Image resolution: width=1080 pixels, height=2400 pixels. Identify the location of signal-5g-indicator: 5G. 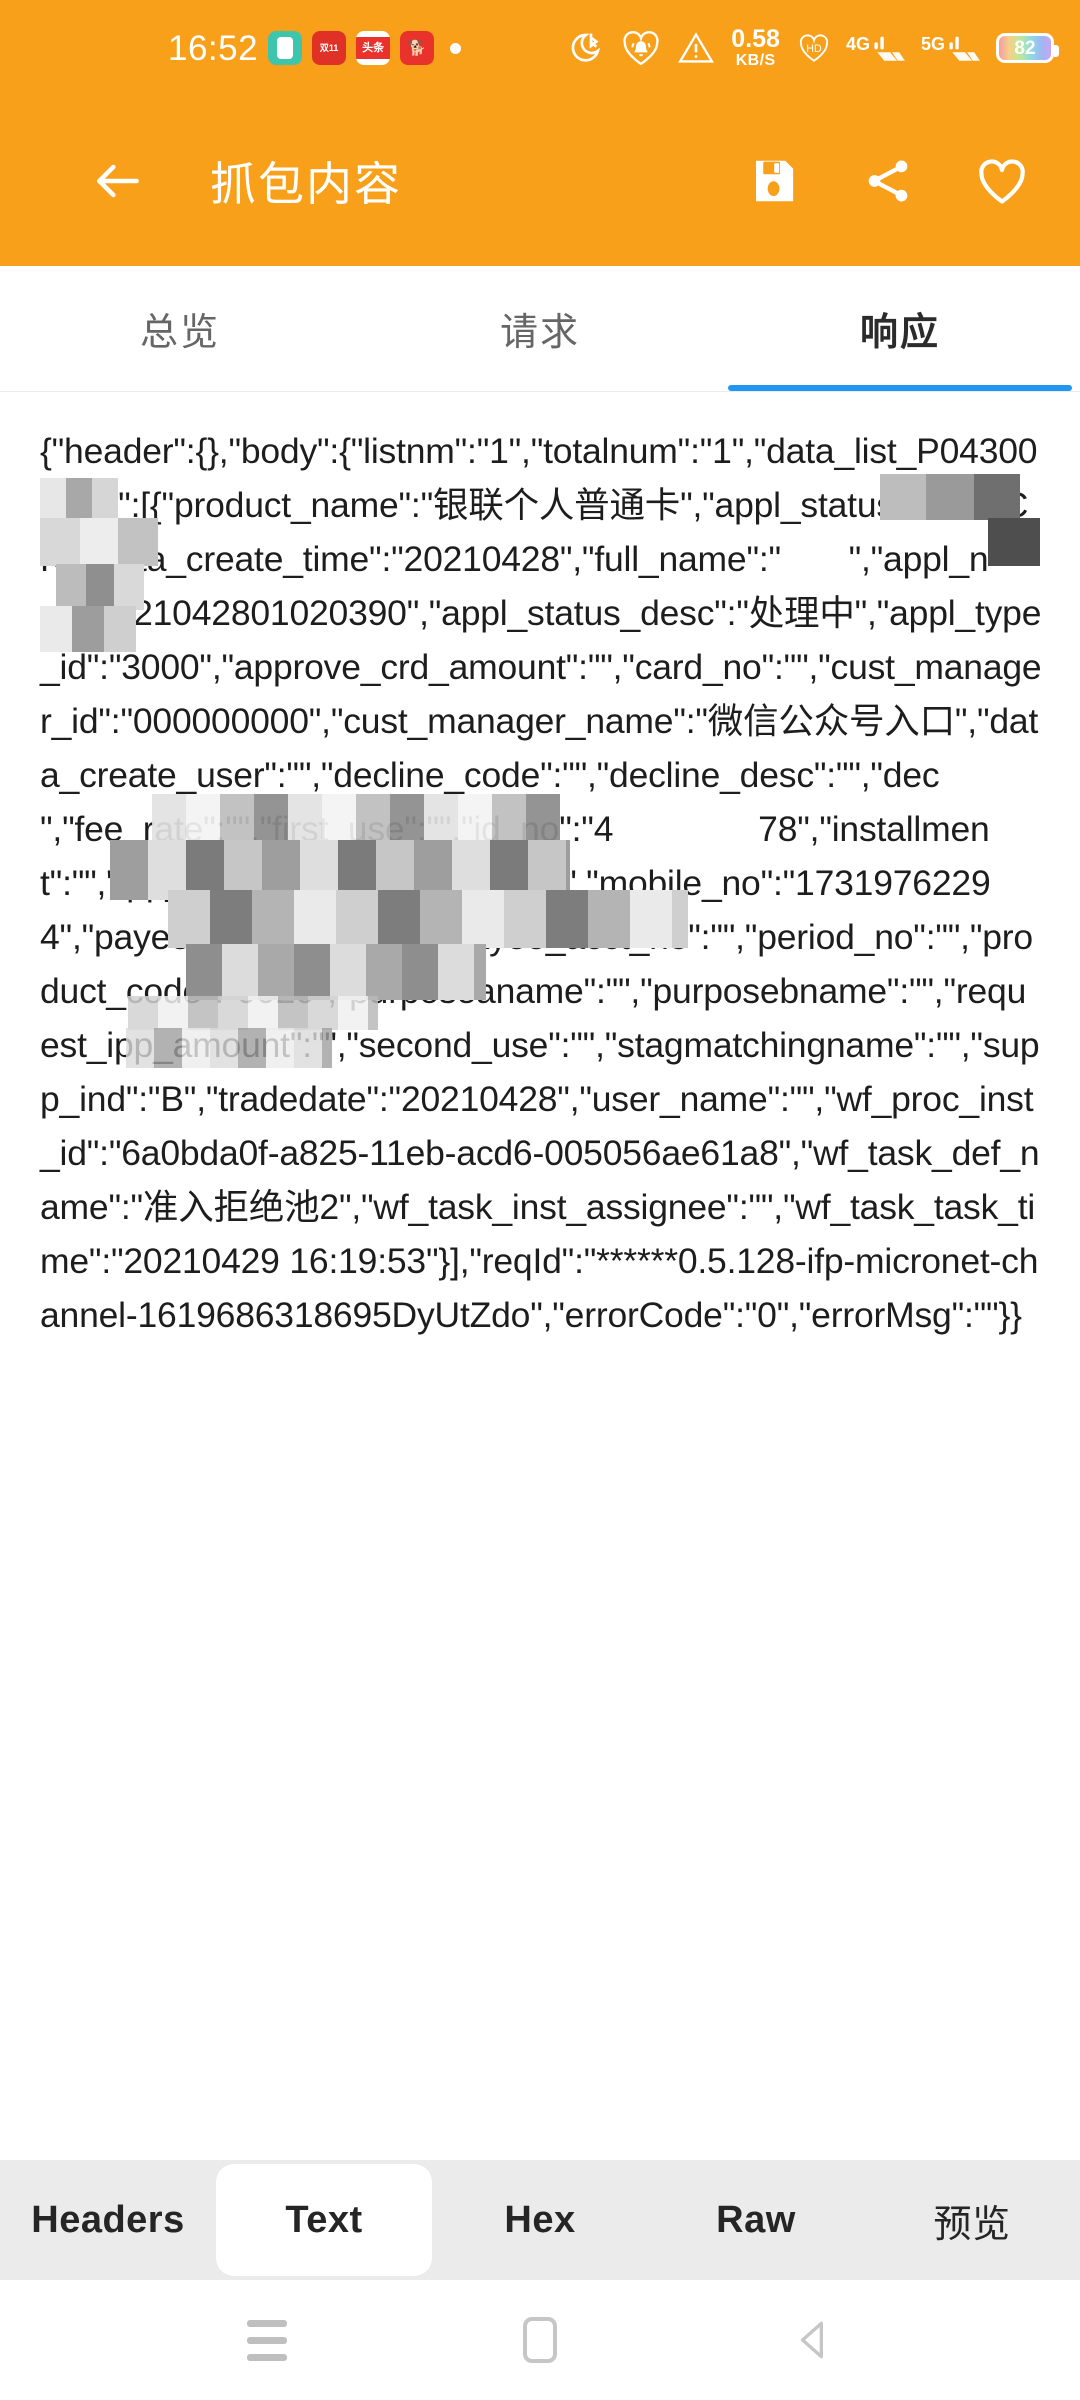
(951, 48).